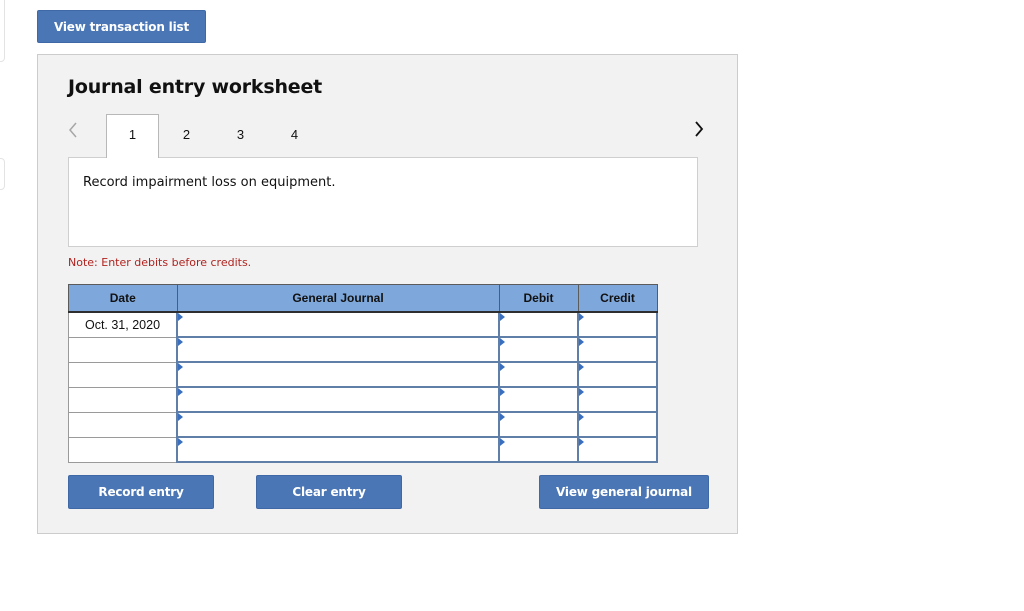 This screenshot has height=611, width=1024. I want to click on tab-label: 2, so click(186, 134).